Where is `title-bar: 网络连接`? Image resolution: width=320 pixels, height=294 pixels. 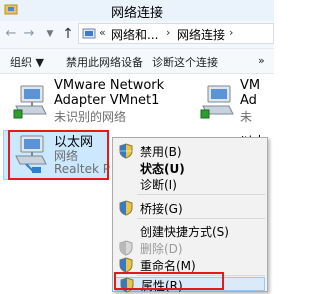
title-bar: 网络连接 is located at coordinates (137, 10).